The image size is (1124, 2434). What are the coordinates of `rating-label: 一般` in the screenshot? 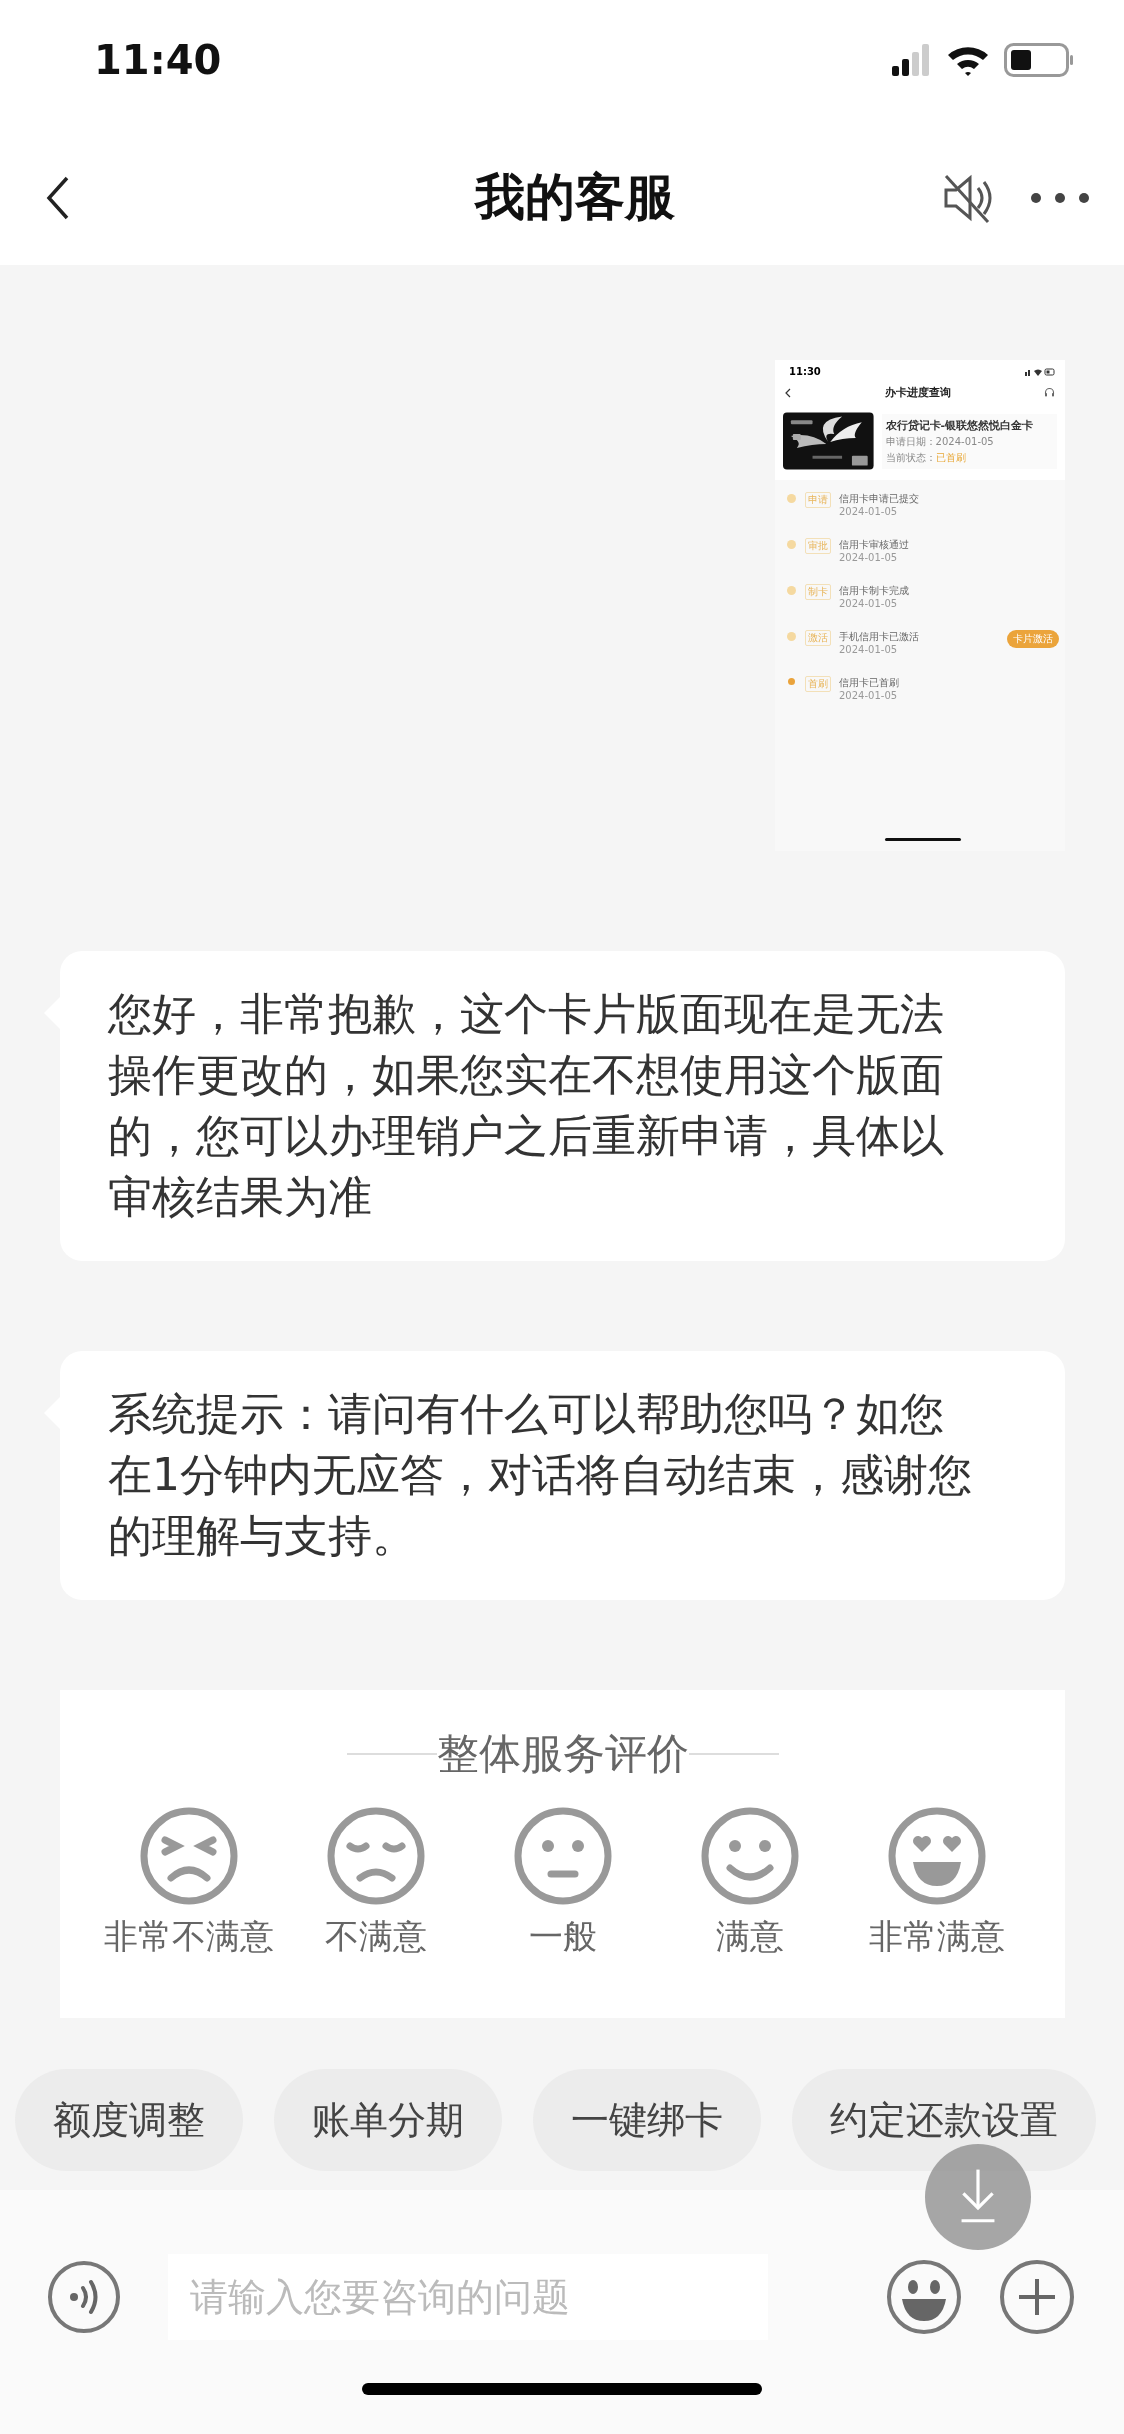 It's located at (562, 1936).